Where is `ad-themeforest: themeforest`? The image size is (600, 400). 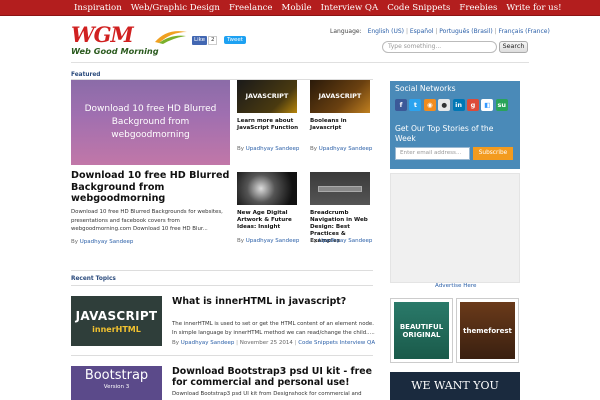 ad-themeforest: themeforest is located at coordinates (487, 330).